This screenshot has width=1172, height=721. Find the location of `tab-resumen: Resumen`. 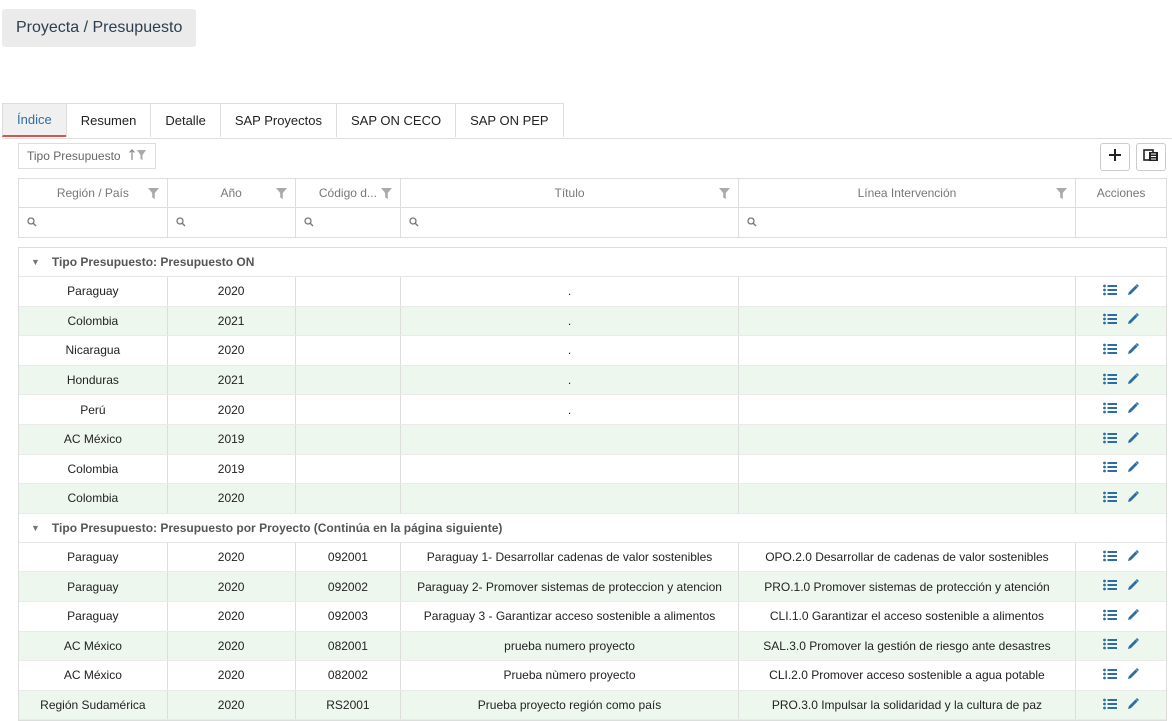

tab-resumen: Resumen is located at coordinates (108, 120).